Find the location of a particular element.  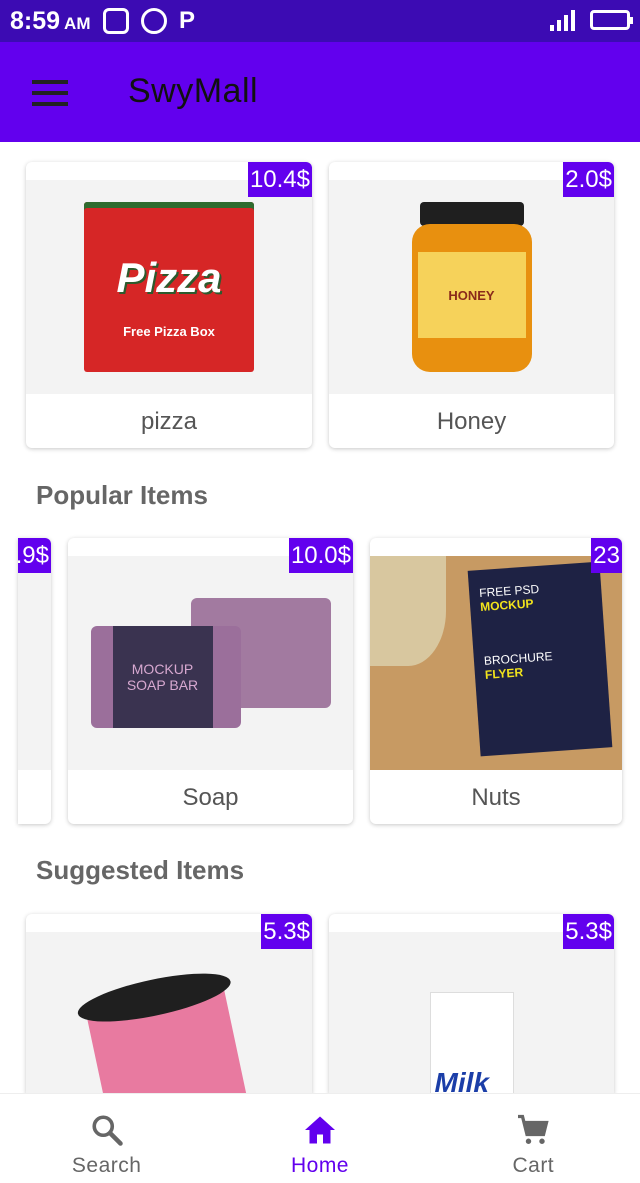

product-card-milk: Milk 5.3$ is located at coordinates (471, 1004).